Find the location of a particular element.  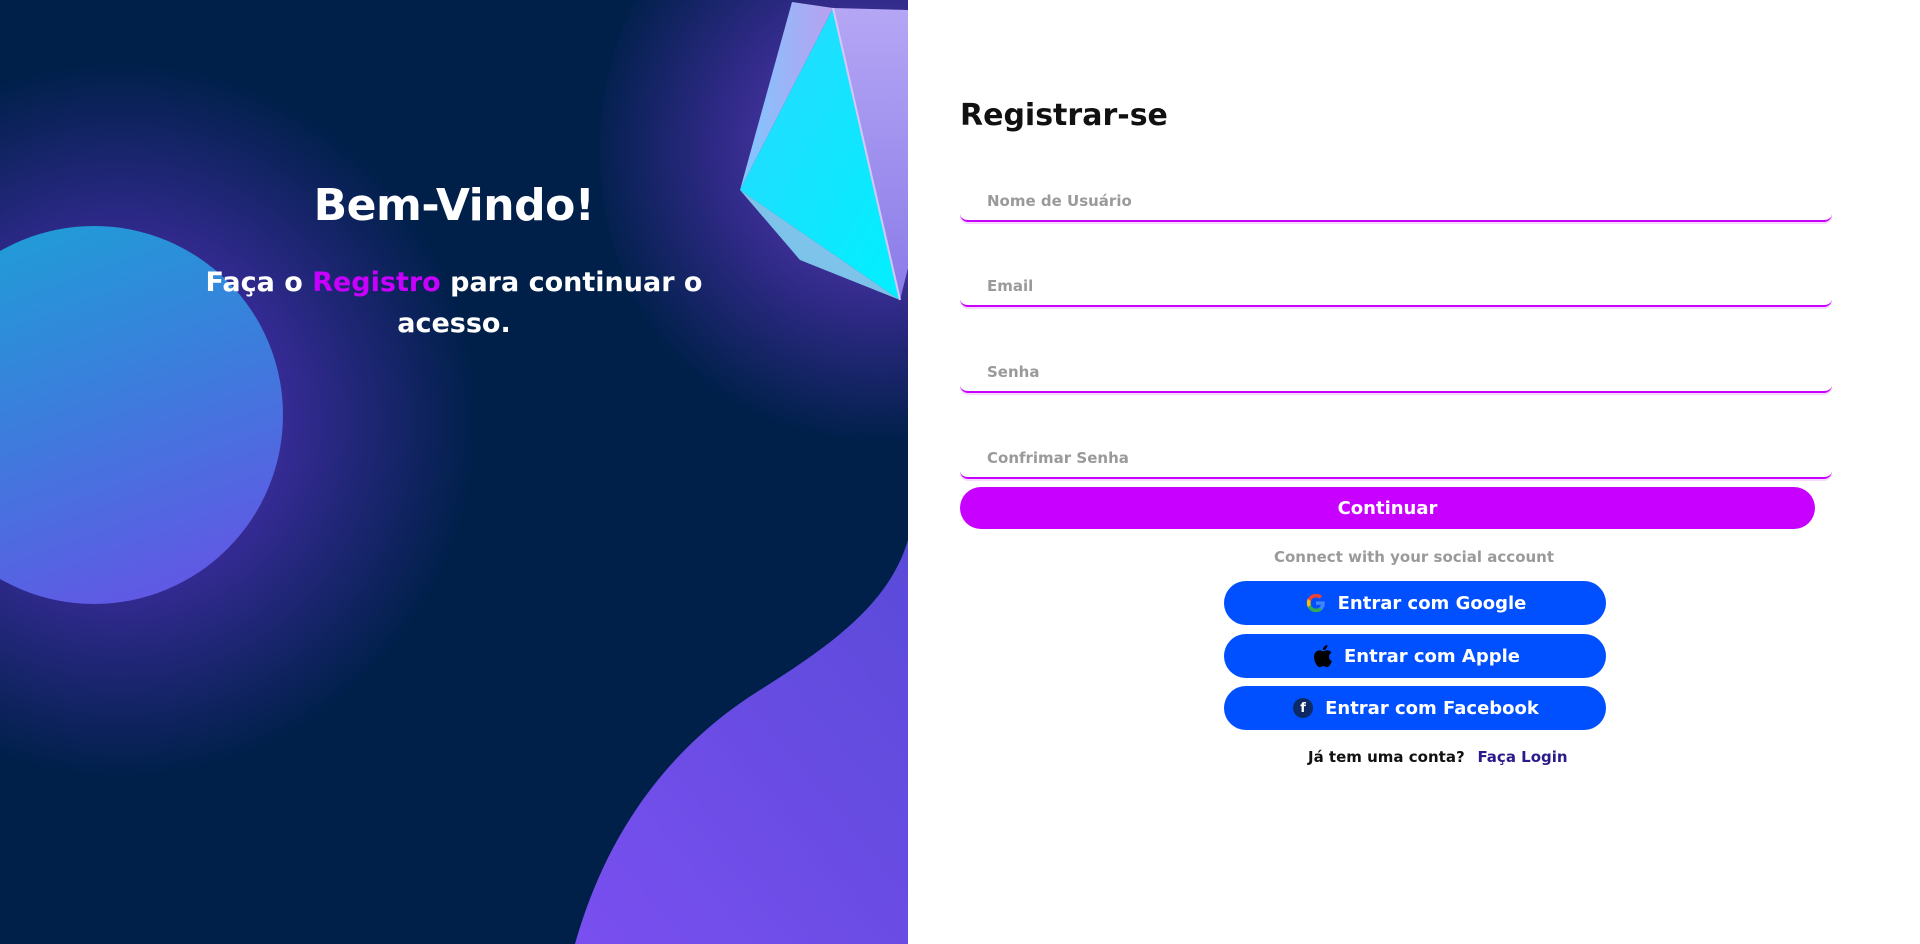

subtitle-suffix: para continuar o acesso. is located at coordinates (550, 303).